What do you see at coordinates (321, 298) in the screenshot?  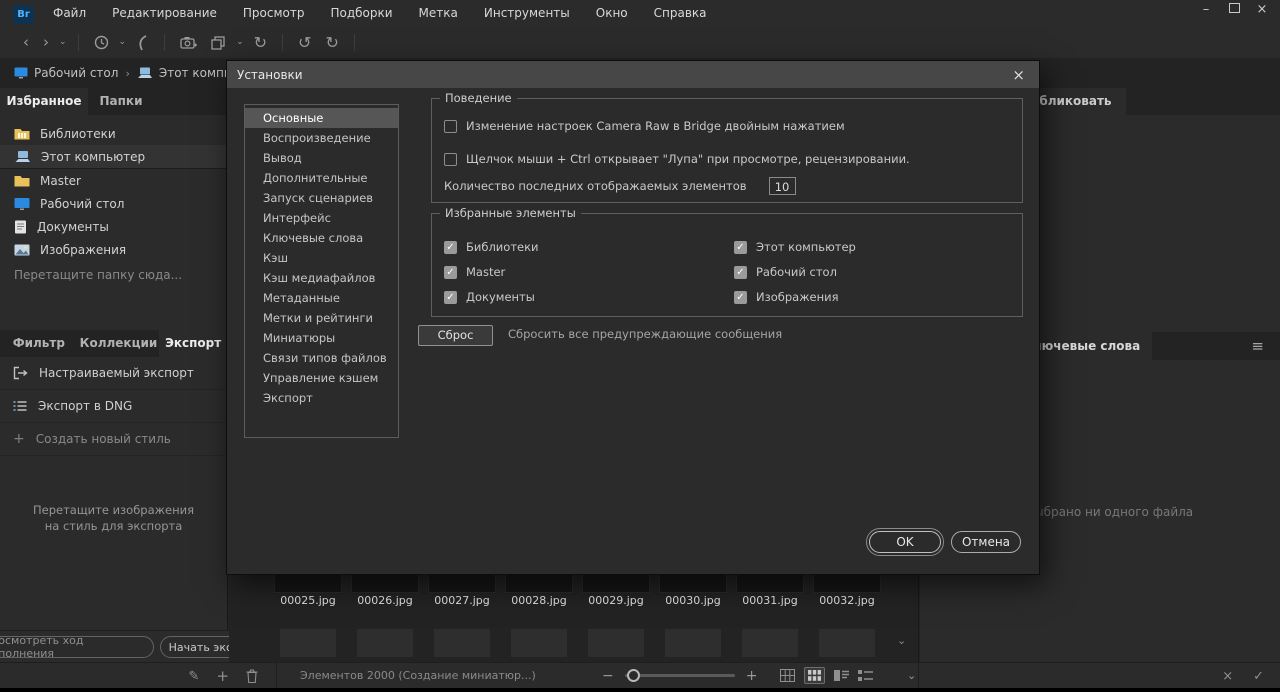 I see `category-metadata: Метаданные` at bounding box center [321, 298].